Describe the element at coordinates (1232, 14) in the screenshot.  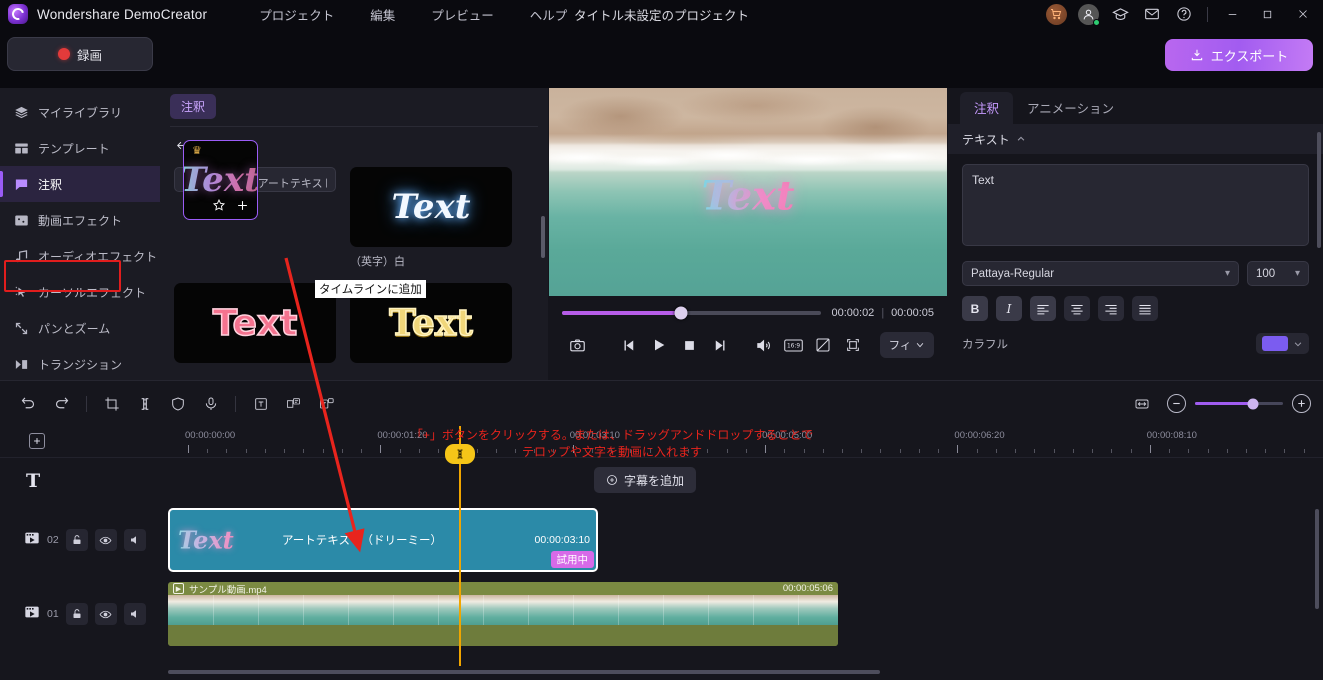
I see `minimize-button` at that location.